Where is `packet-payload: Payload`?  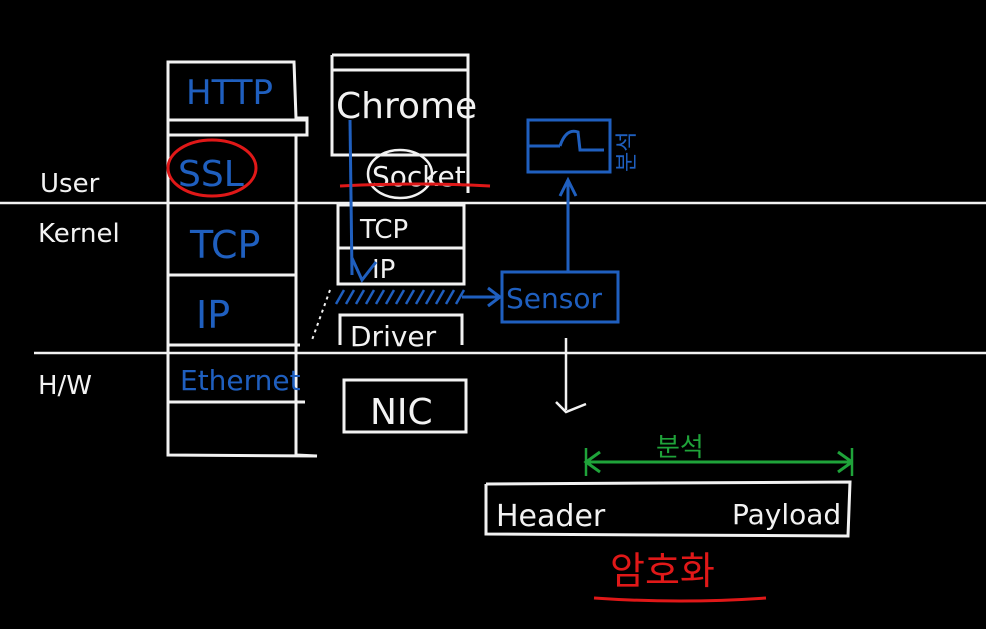 packet-payload: Payload is located at coordinates (786, 514).